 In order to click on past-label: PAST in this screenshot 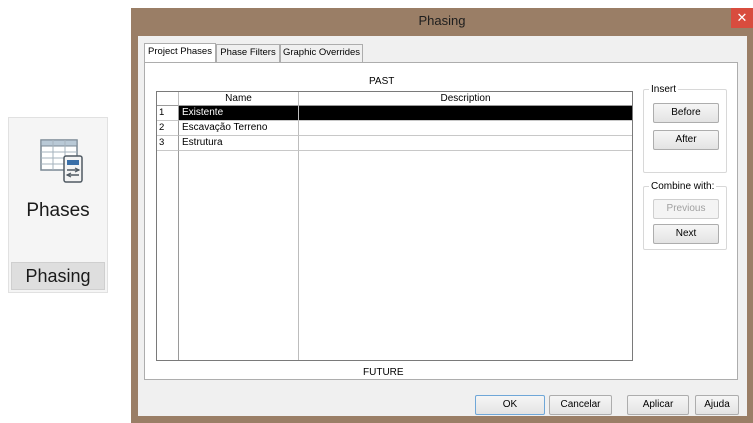, I will do `click(382, 81)`.